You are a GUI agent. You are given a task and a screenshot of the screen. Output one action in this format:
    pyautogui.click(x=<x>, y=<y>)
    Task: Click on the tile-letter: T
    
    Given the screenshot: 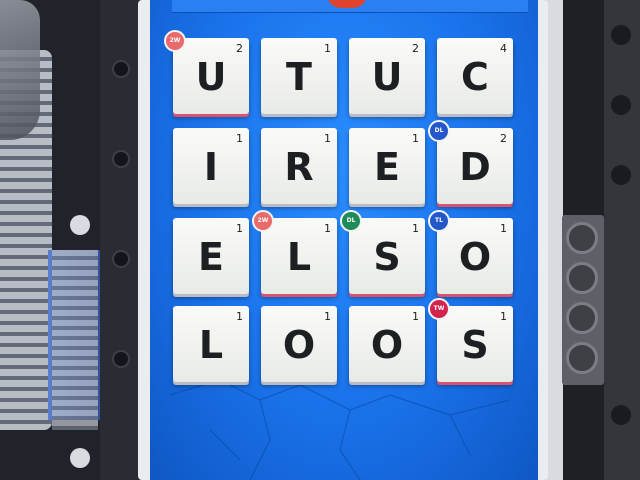 What is the action you would take?
    pyautogui.click(x=299, y=77)
    